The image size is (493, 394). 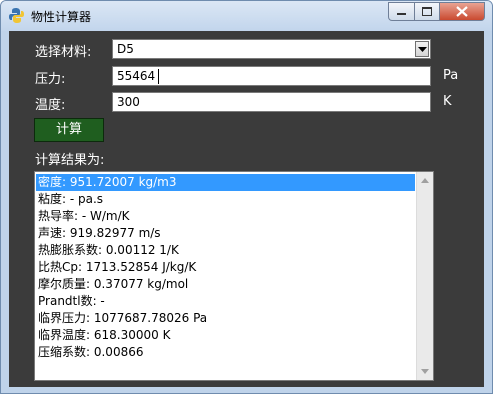 What do you see at coordinates (69, 130) in the screenshot?
I see `calculate-button: 计算` at bounding box center [69, 130].